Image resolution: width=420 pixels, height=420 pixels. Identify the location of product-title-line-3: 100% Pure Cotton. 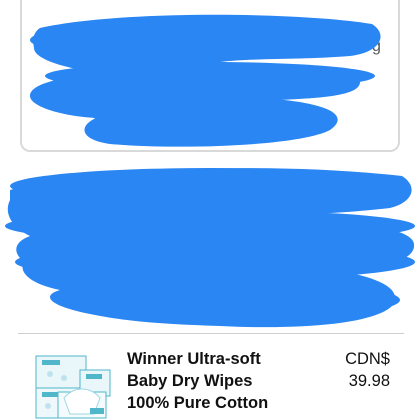
(222, 403).